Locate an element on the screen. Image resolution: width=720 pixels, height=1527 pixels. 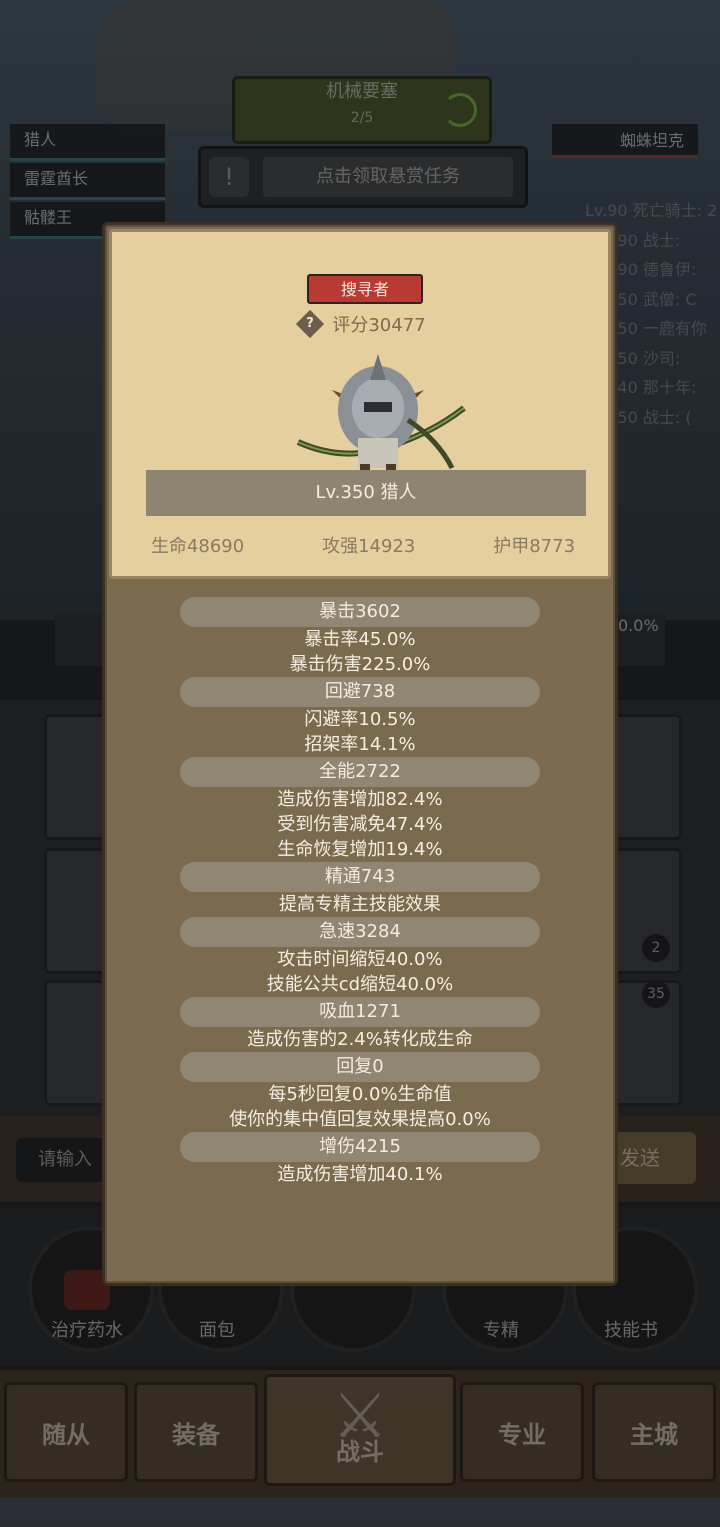
stat-line: 暴击率45.0% is located at coordinates (360, 639).